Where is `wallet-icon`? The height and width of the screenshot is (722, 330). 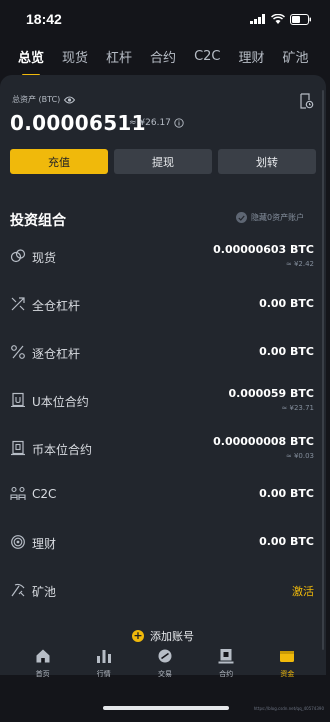 wallet-icon is located at coordinates (287, 656).